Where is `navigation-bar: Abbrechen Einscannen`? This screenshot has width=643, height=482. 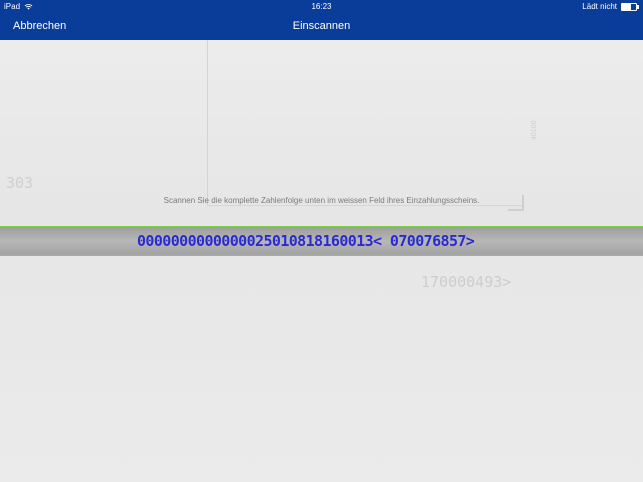 navigation-bar: Abbrechen Einscannen is located at coordinates (321, 26).